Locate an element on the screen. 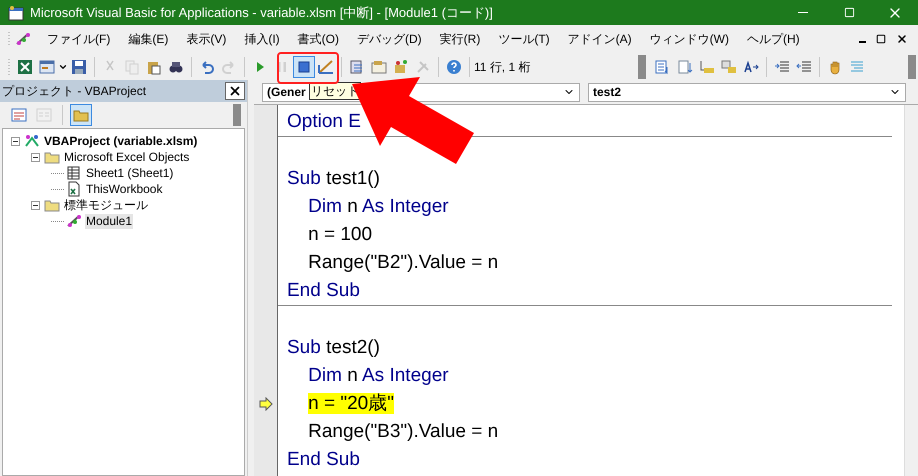 This screenshot has height=476, width=918. menu-item: デバッグ(D) is located at coordinates (389, 39).